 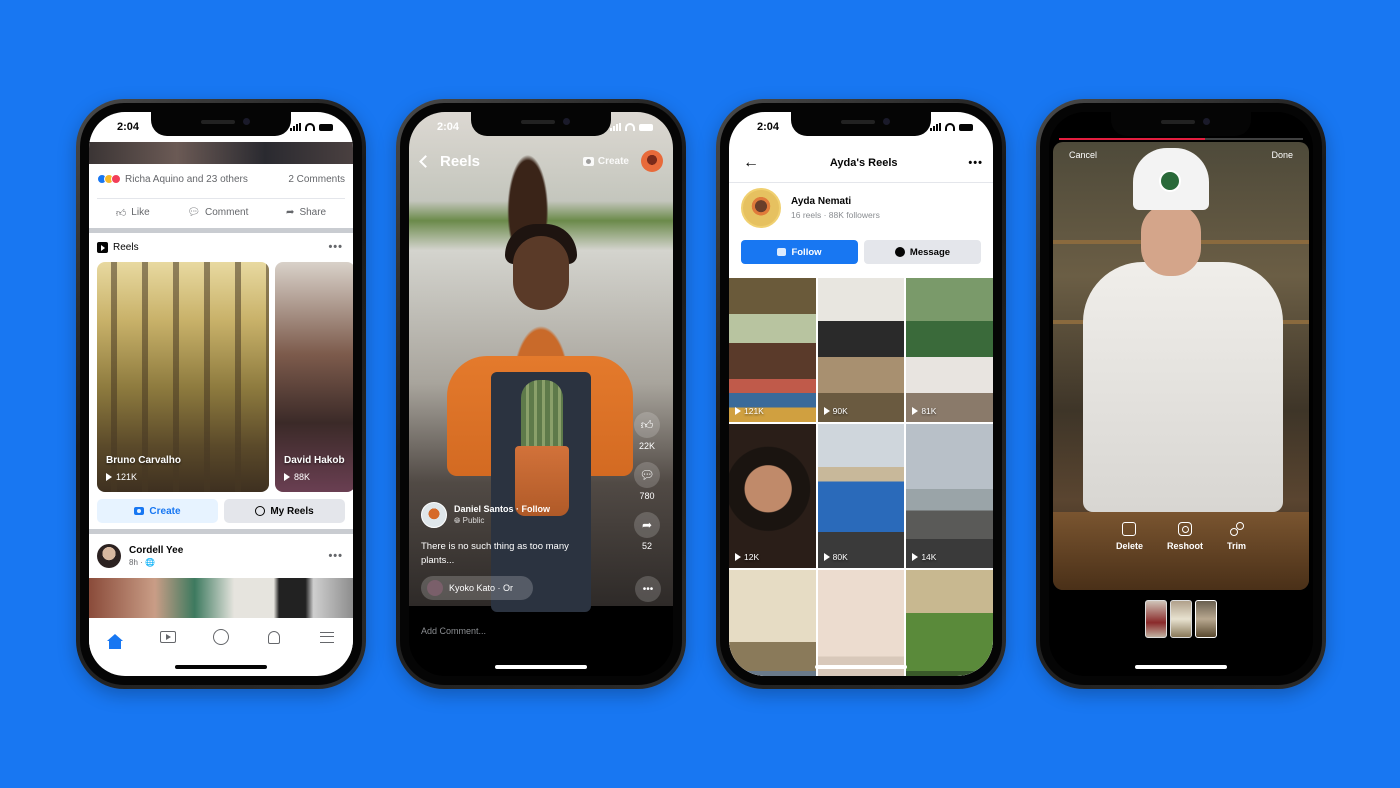 I want to click on profile-icon, so click(x=260, y=511).